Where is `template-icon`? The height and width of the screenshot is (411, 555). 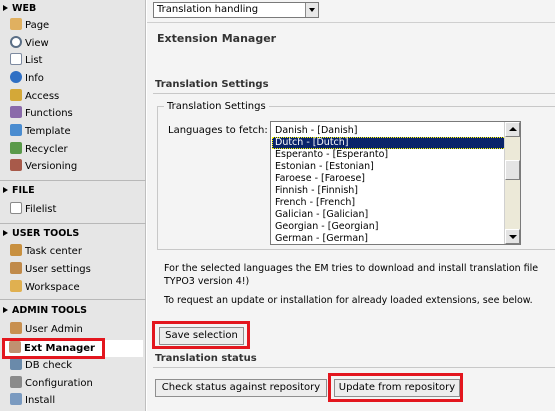 template-icon is located at coordinates (16, 130).